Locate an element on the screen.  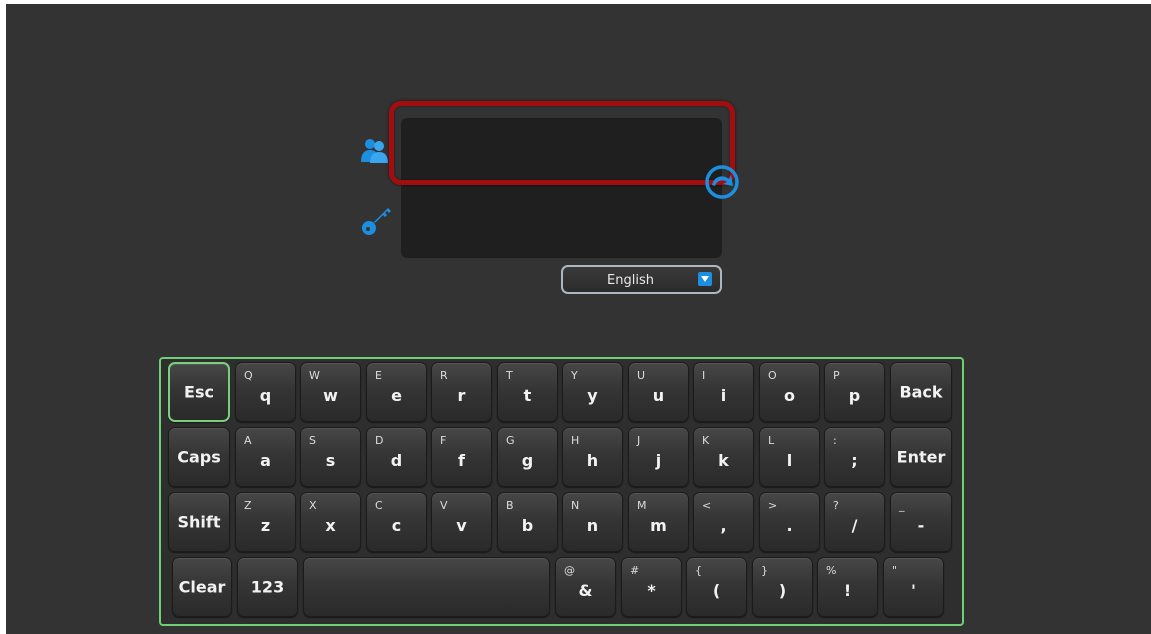
key-o-shift-label: O is located at coordinates (772, 375).